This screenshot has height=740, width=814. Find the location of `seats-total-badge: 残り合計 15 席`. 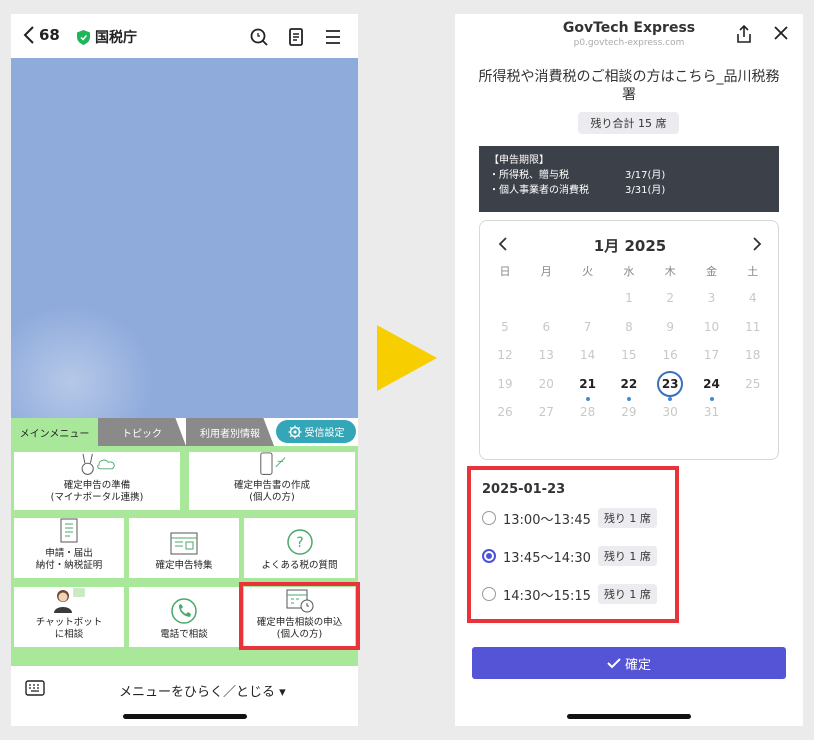

seats-total-badge: 残り合計 15 席 is located at coordinates (628, 123).